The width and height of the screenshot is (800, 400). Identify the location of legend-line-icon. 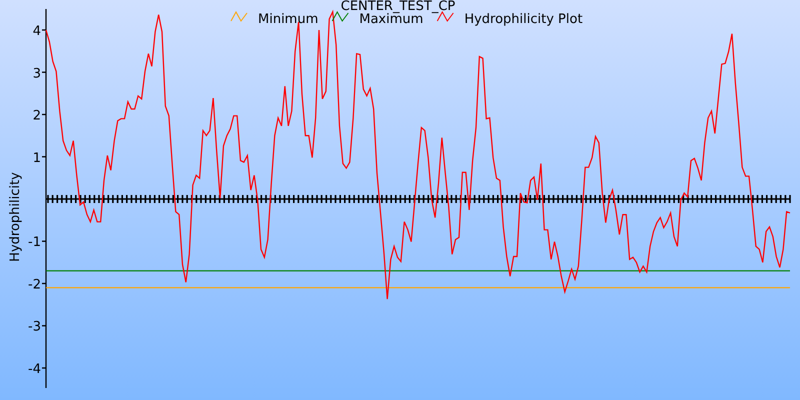
(239, 16).